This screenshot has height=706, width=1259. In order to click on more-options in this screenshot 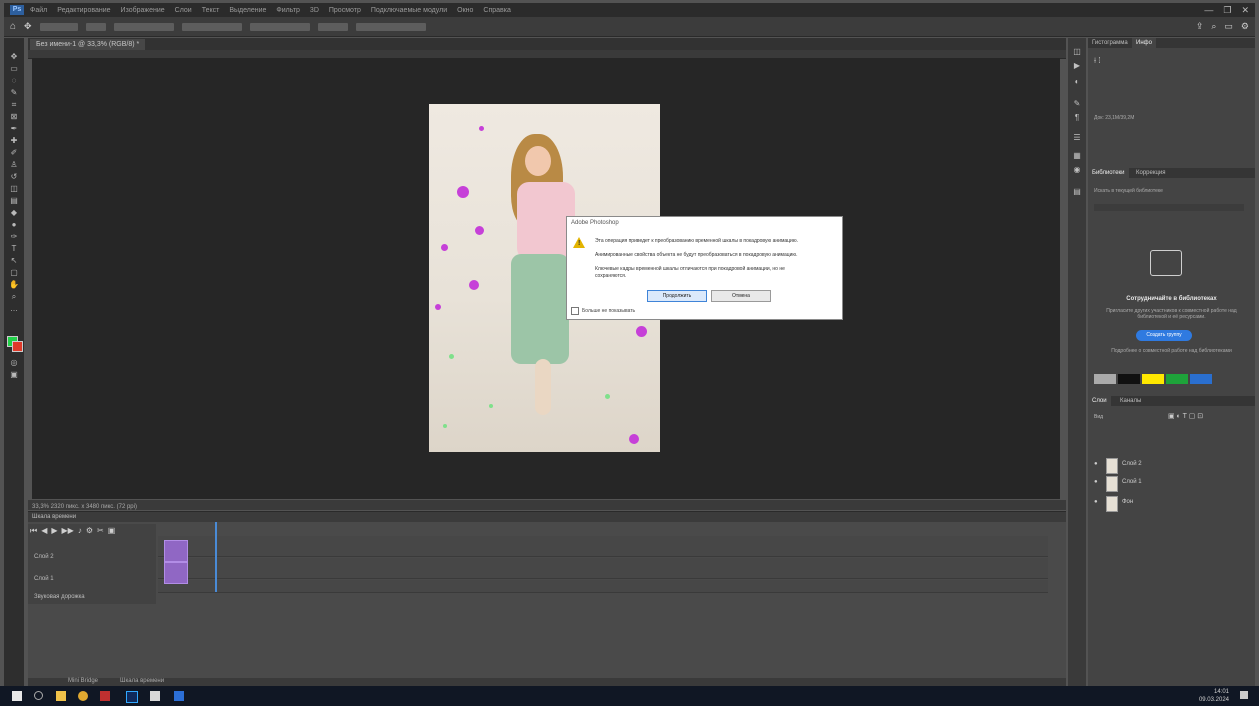, I will do `click(332, 26)`.